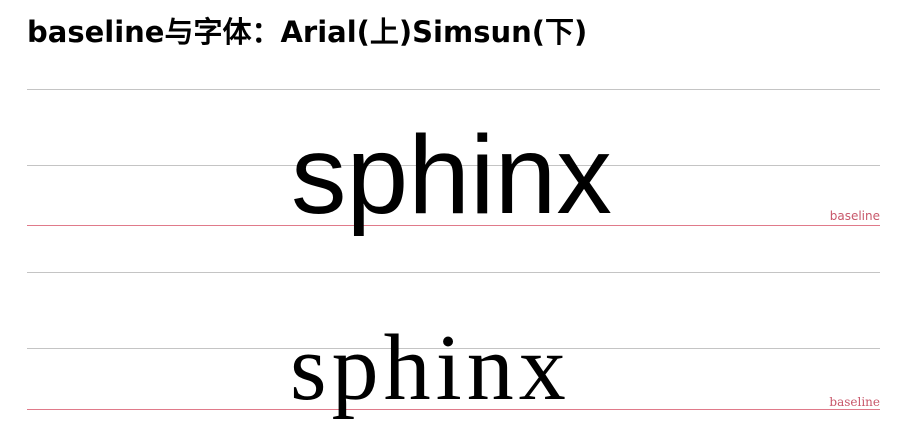  I want to click on page-title: baseline与字体：Arial(上)Simsun(下), so click(307, 32).